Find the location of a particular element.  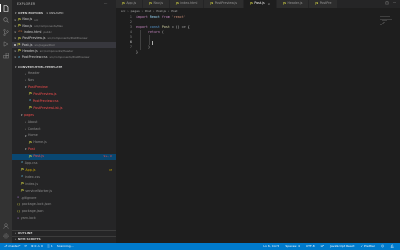

folder-item: › Contact is located at coordinates (64, 129).